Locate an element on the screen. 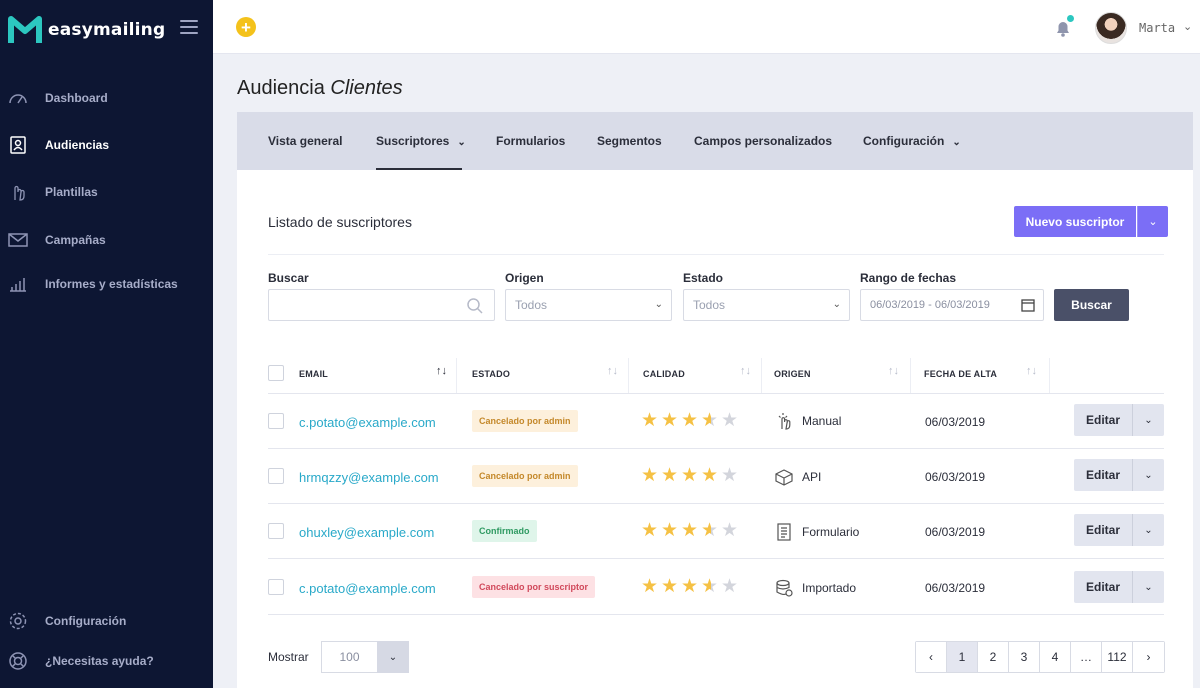 The image size is (1200, 688). sidebar-item-campanas: Campañas is located at coordinates (106, 240).